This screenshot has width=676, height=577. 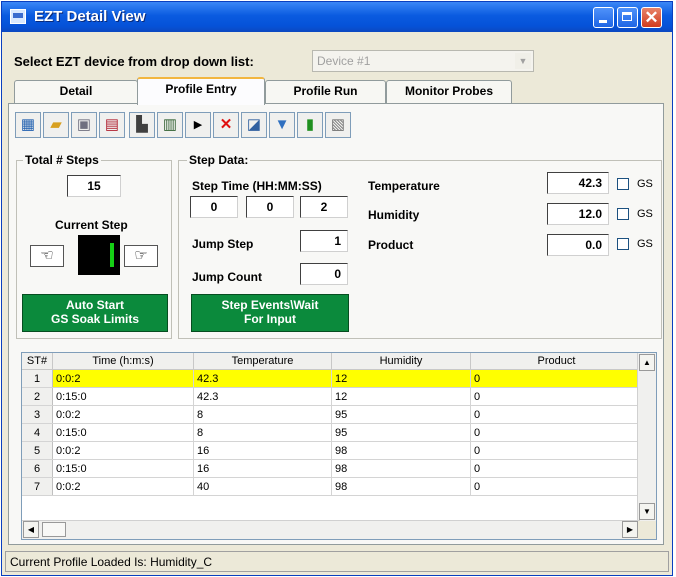 What do you see at coordinates (310, 125) in the screenshot?
I see `upload-icon: ▮` at bounding box center [310, 125].